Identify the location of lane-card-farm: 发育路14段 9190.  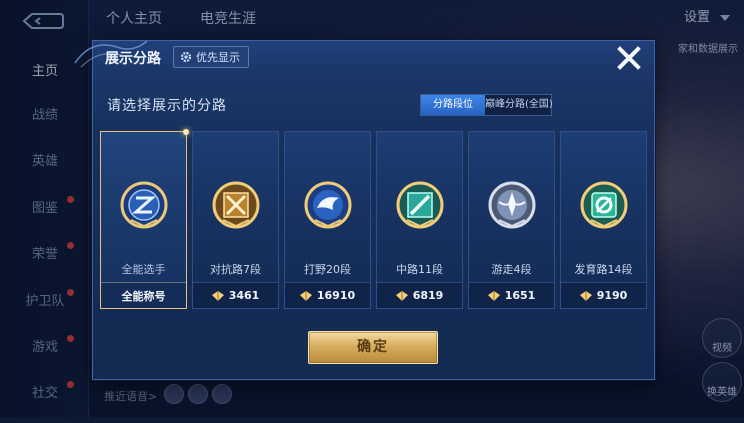
(603, 220).